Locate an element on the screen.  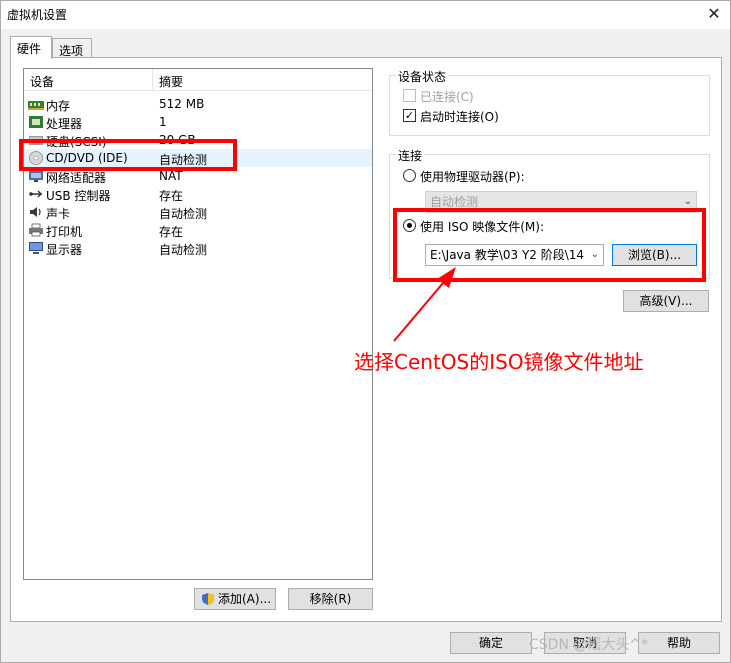
device-row-memory: 内存 512 MB is located at coordinates (198, 104).